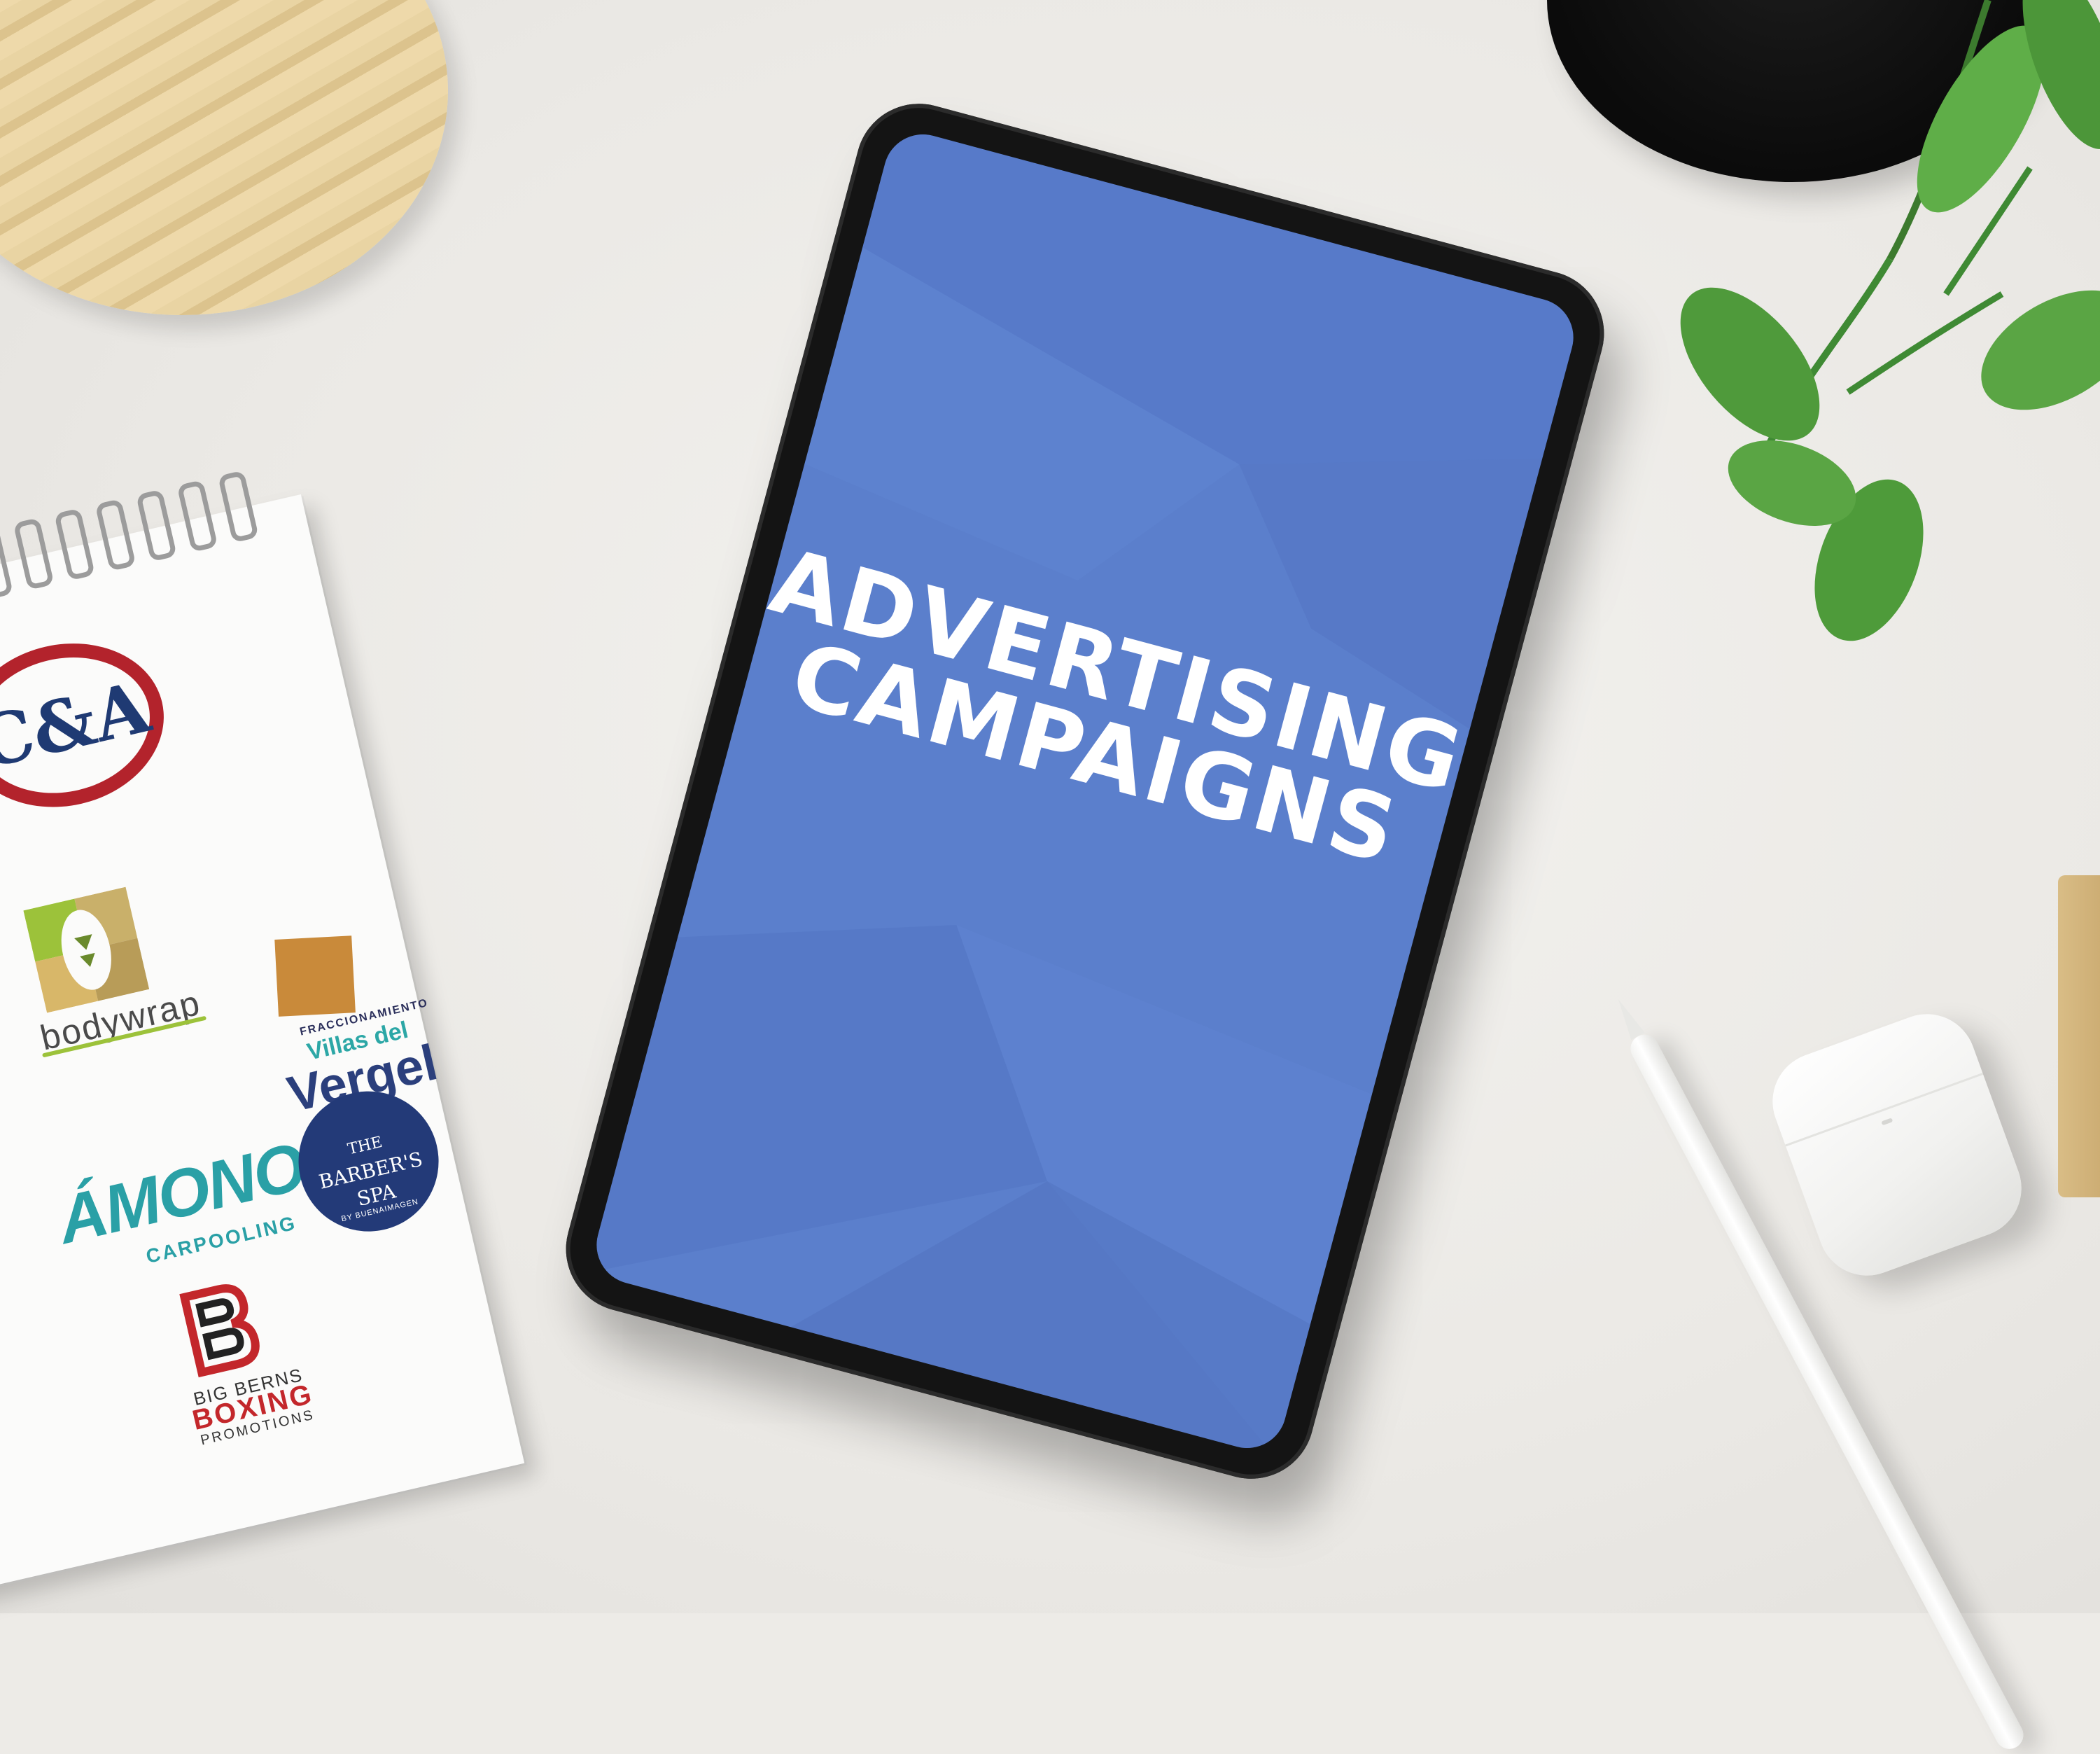  I want to click on earbuds-case-light, so click(1887, 1122).